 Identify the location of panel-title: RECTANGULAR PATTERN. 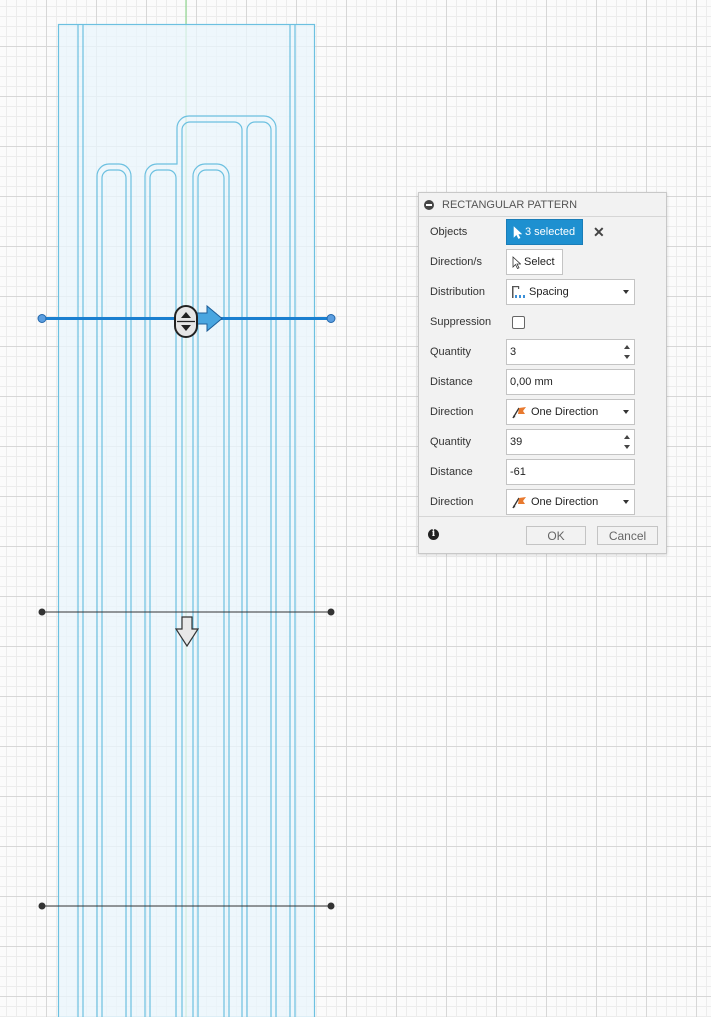
(510, 204).